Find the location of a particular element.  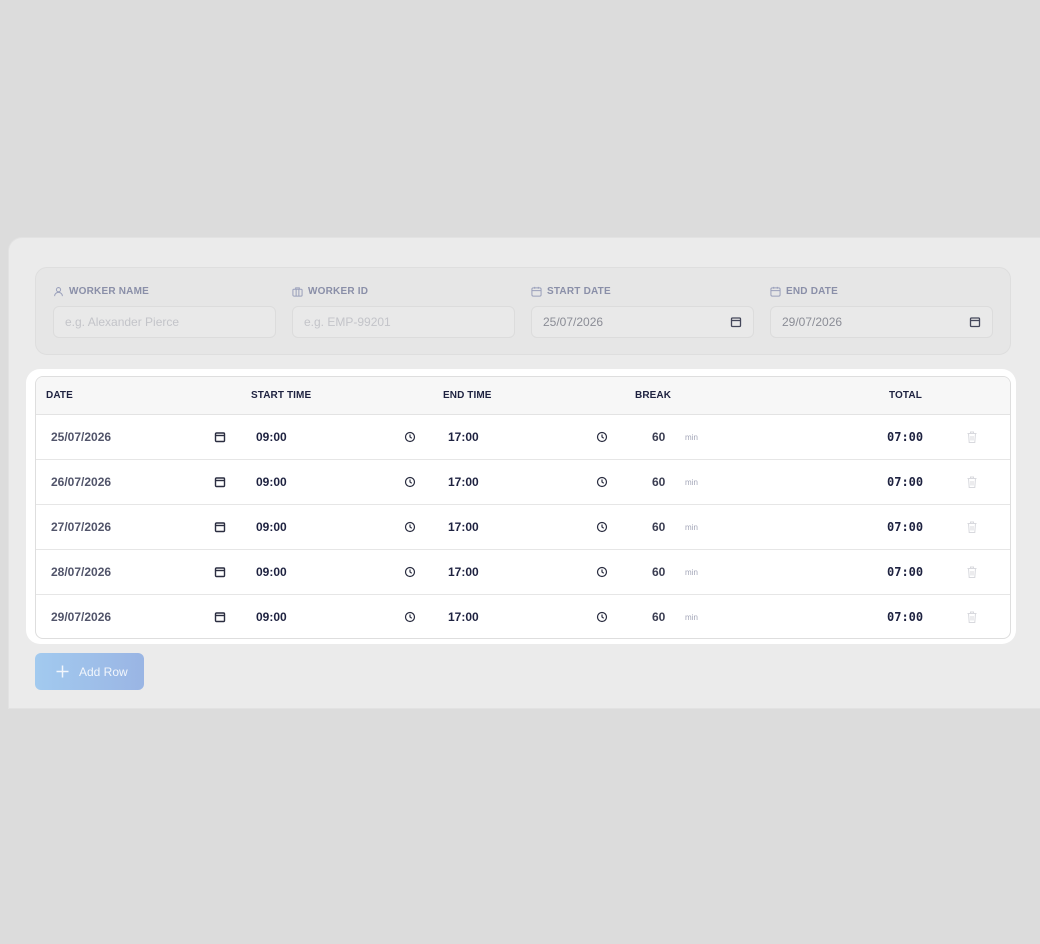

worker-id-field: WORKER ID e.g. EMP-99201 is located at coordinates (403, 311).